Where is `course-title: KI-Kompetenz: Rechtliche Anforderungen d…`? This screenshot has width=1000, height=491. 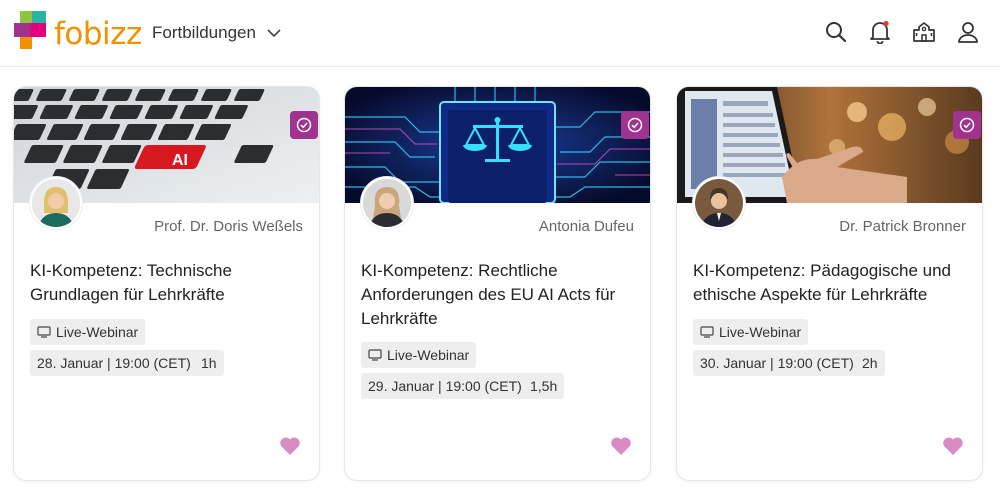
course-title: KI-Kompetenz: Rechtliche Anforderungen d… is located at coordinates (498, 295).